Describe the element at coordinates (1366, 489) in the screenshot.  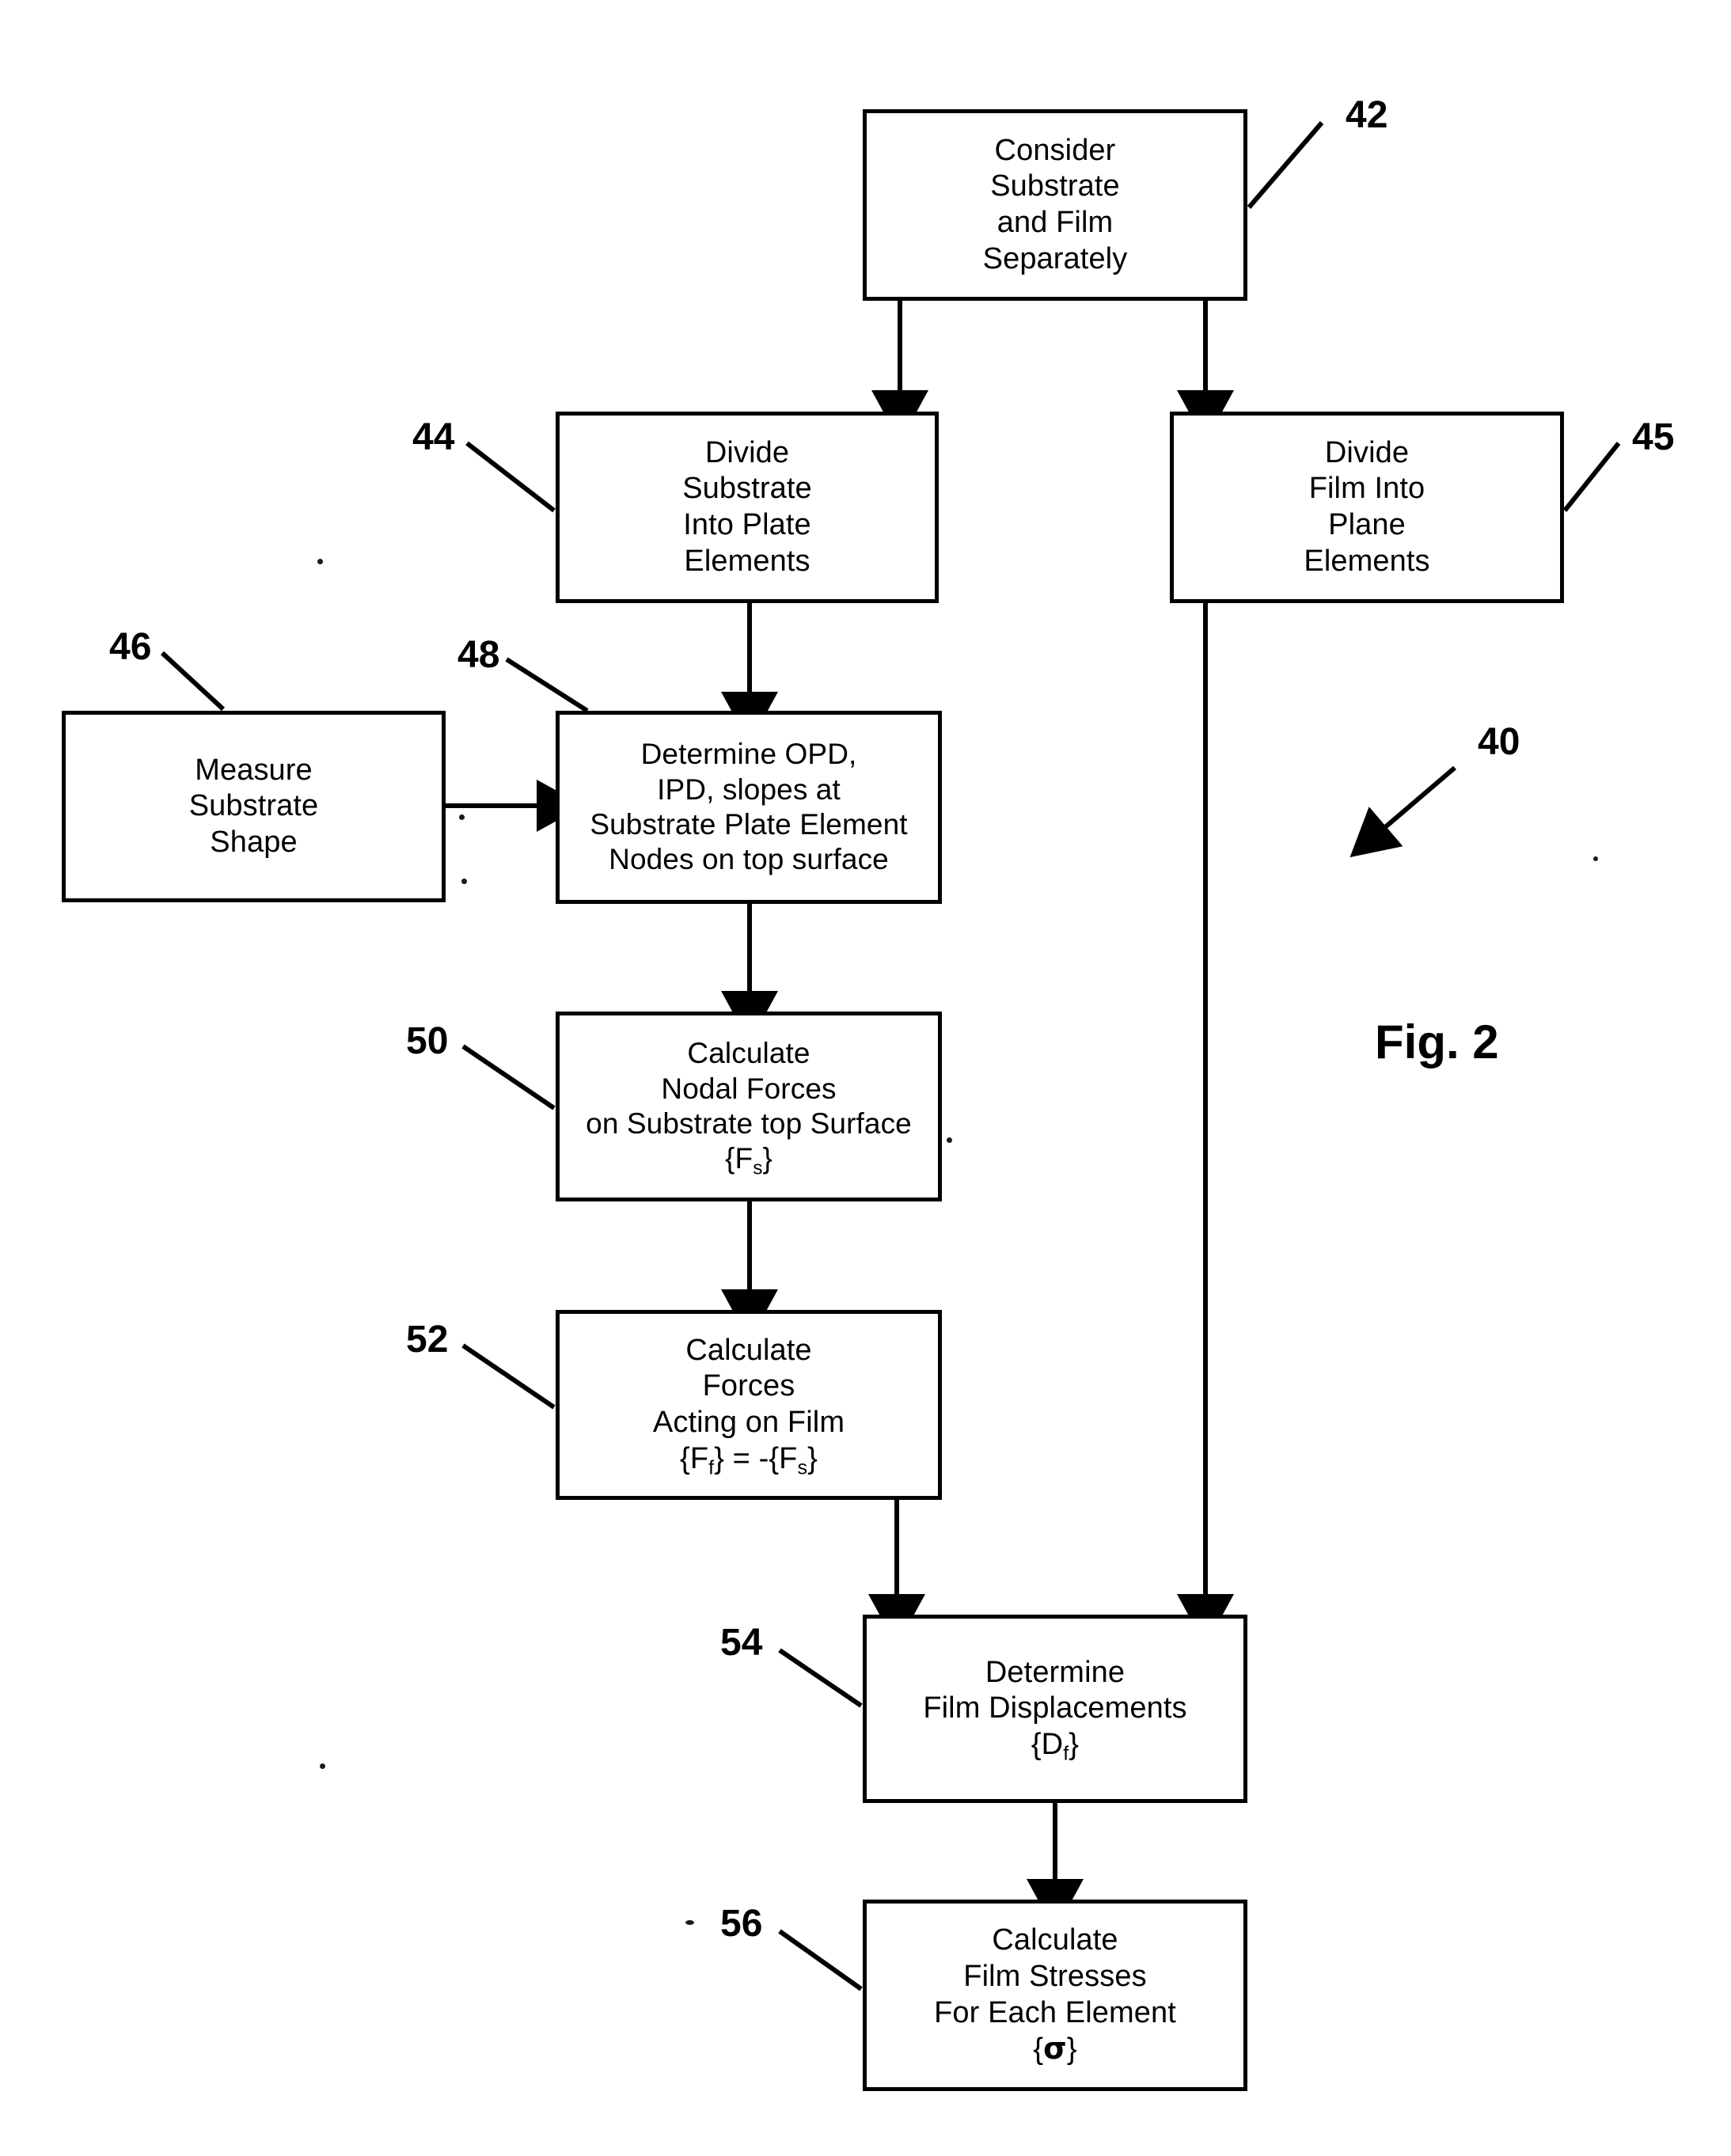
I see `line-2: Film Into` at that location.